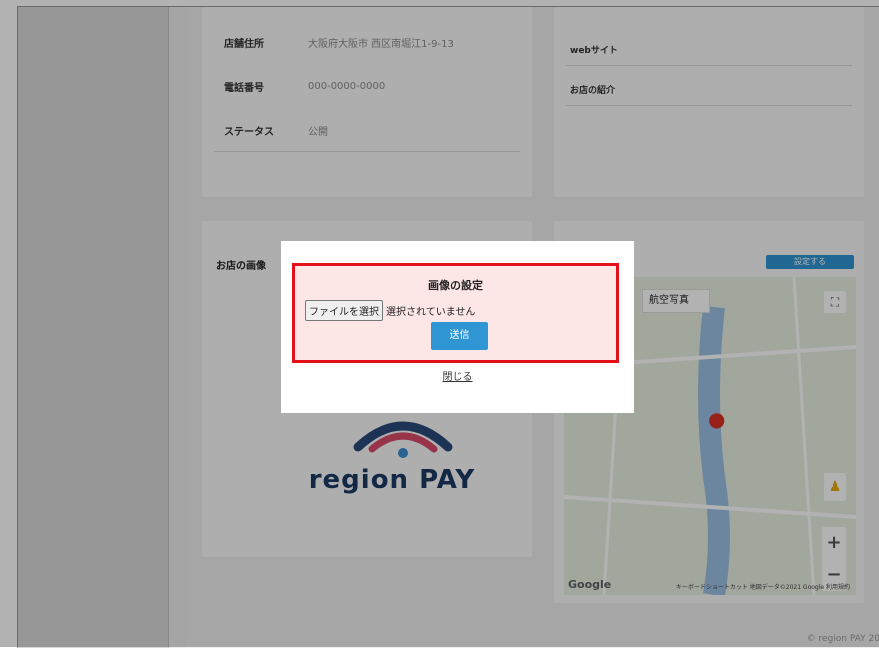  I want to click on image-settings-modal: 画像の設定 ファイルを選択 選択されていません 送信 閉じる, so click(457, 327).